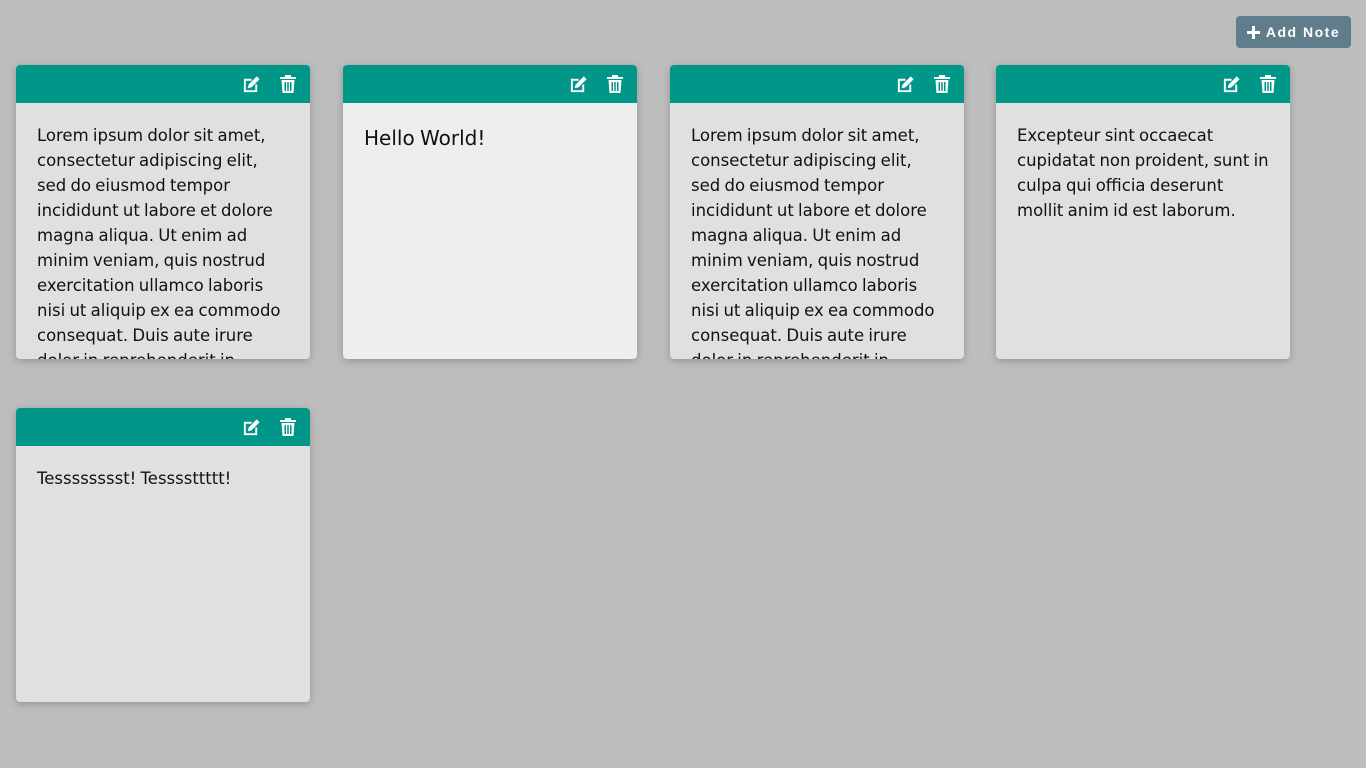 The height and width of the screenshot is (768, 1366). What do you see at coordinates (490, 231) in the screenshot?
I see `note-text: Hello World!` at bounding box center [490, 231].